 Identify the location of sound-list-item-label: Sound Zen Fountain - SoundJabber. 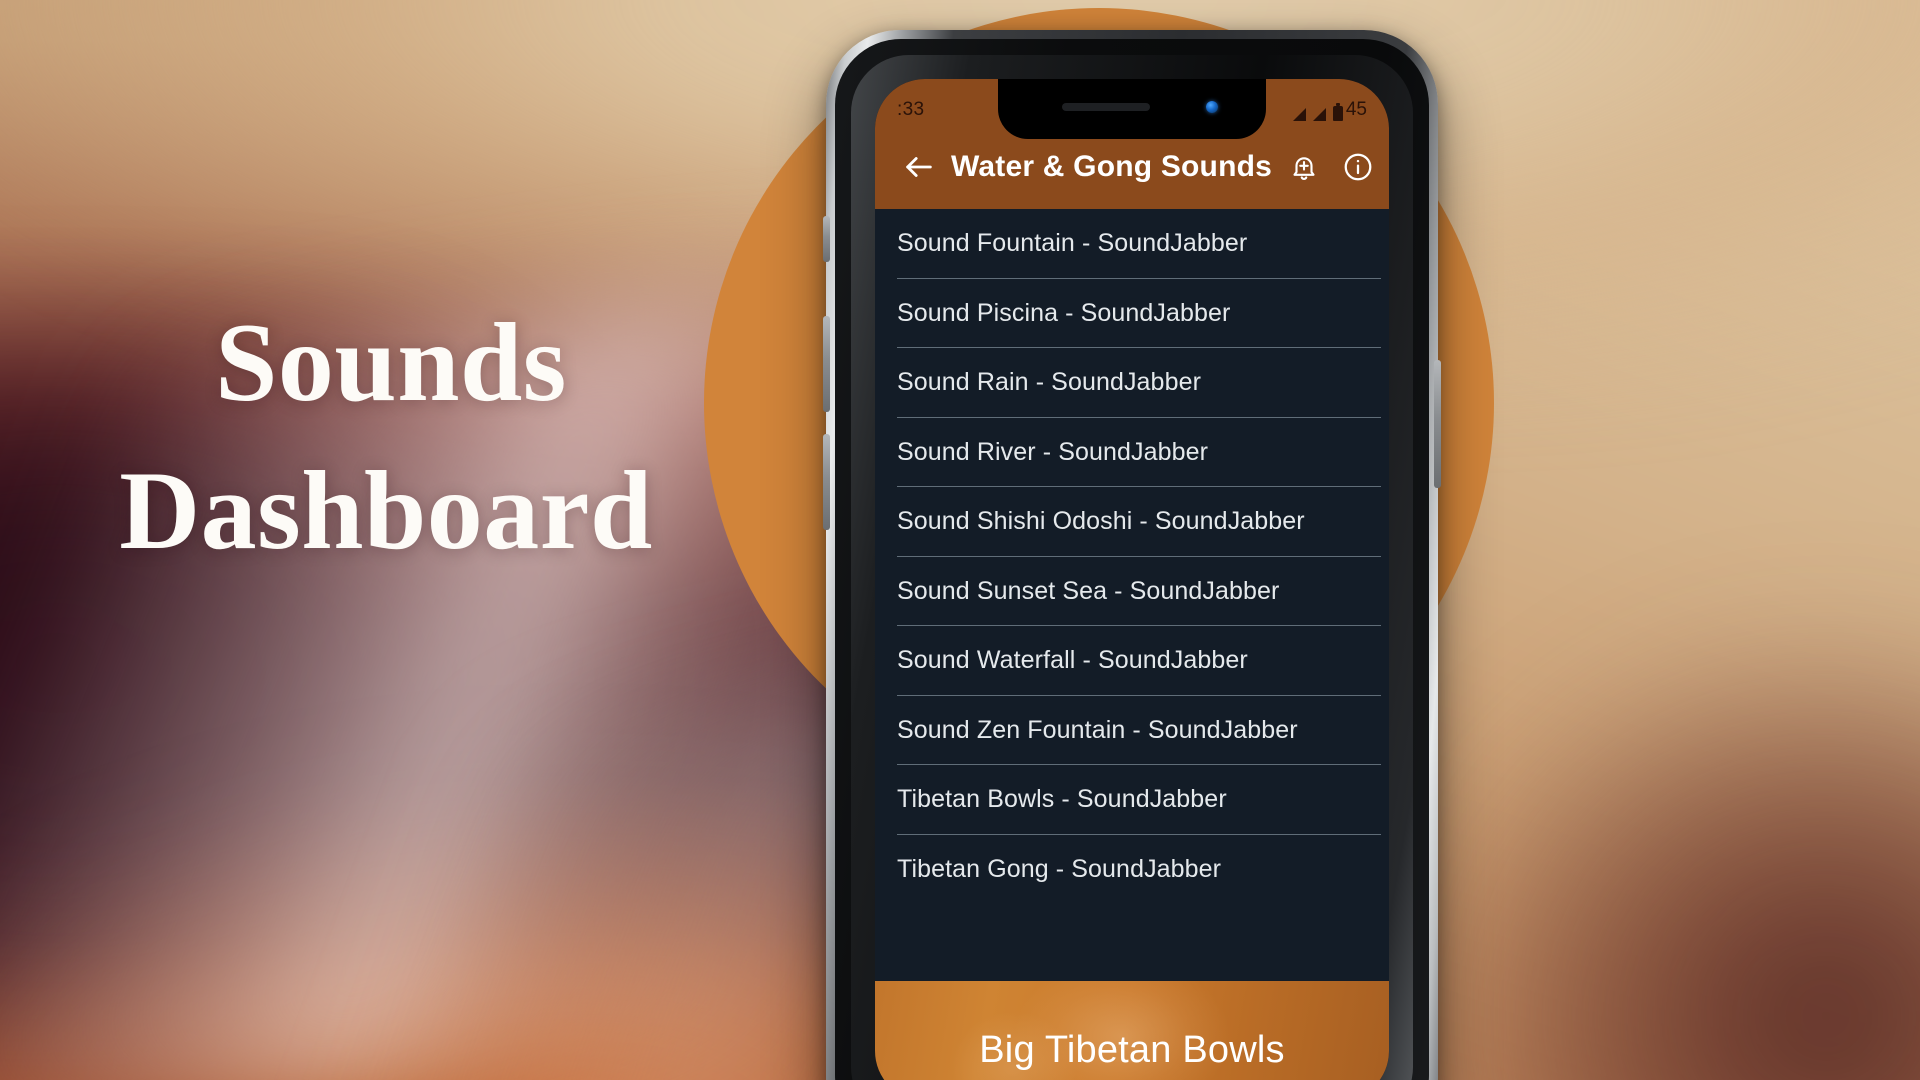
(1097, 729).